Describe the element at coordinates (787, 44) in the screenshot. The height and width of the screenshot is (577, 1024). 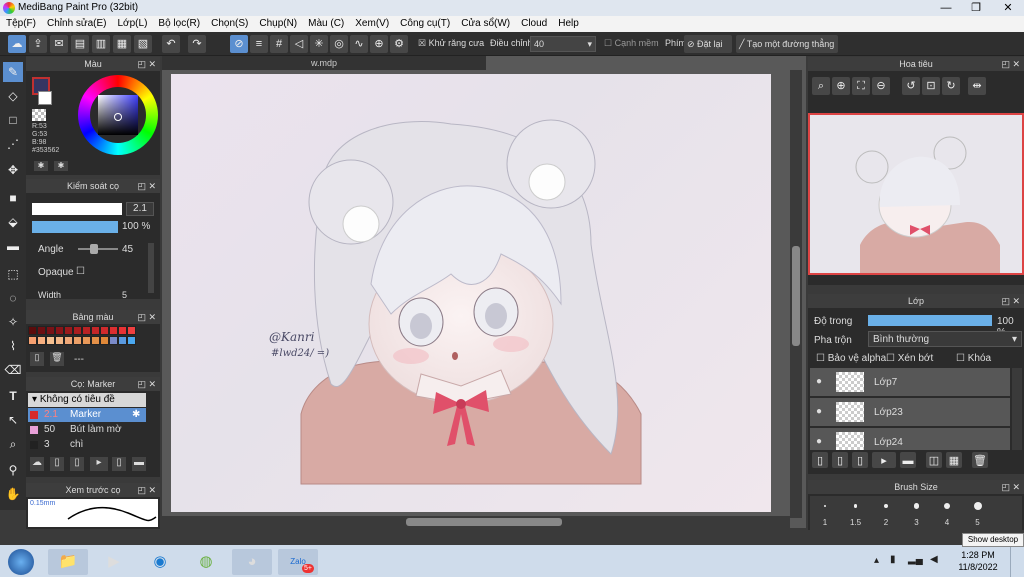
I see `straight-line-button: ╱ Tạo một đường thẳng` at that location.